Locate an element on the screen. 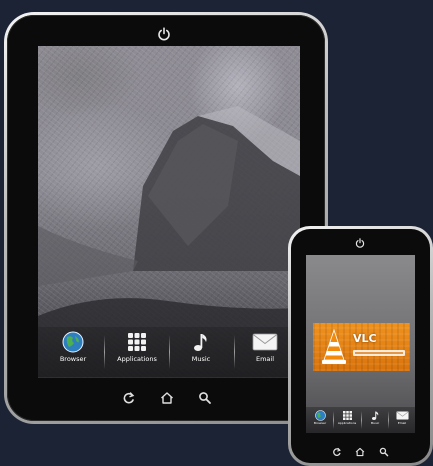  tablet-dock: Browser Applications Music Email is located at coordinates (169, 352).